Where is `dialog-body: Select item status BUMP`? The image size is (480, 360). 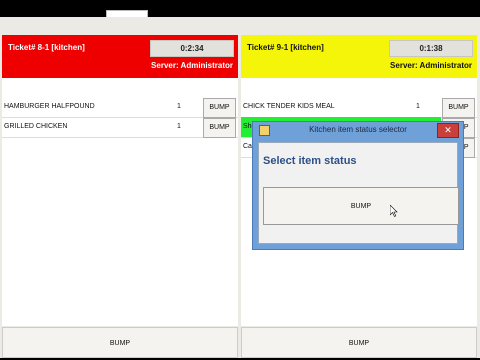
dialog-body: Select item status BUMP is located at coordinates (358, 193).